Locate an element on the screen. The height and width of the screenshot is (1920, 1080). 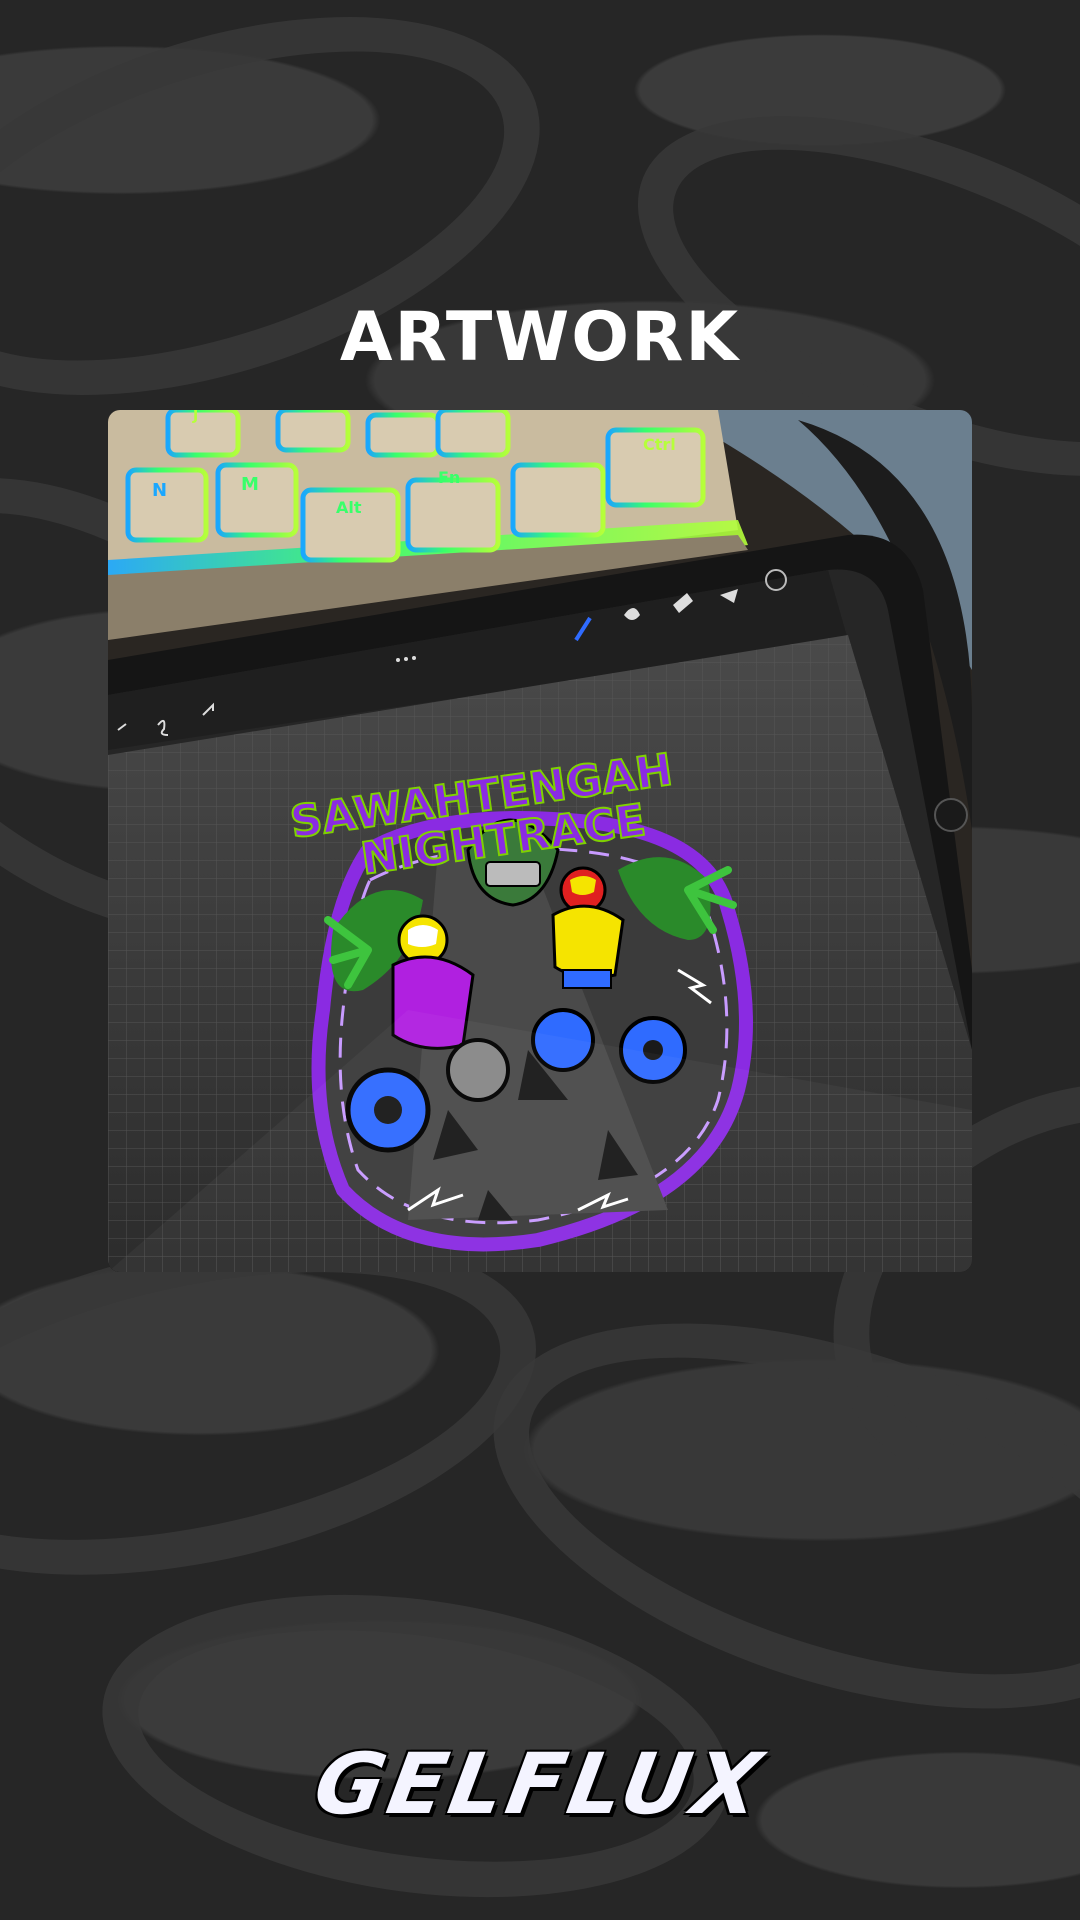
brand-logo: GELFLUX is located at coordinates (540, 1784).